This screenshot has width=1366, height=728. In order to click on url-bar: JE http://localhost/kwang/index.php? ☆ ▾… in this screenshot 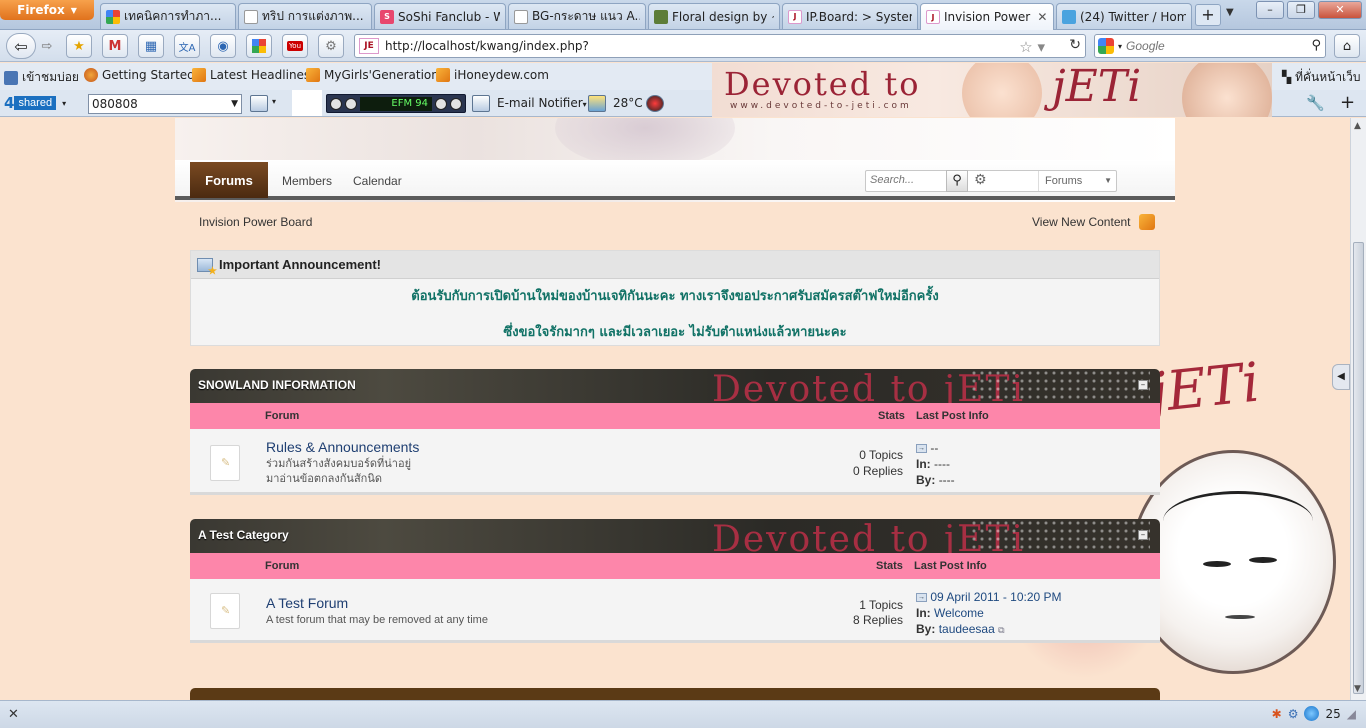, I will do `click(720, 46)`.